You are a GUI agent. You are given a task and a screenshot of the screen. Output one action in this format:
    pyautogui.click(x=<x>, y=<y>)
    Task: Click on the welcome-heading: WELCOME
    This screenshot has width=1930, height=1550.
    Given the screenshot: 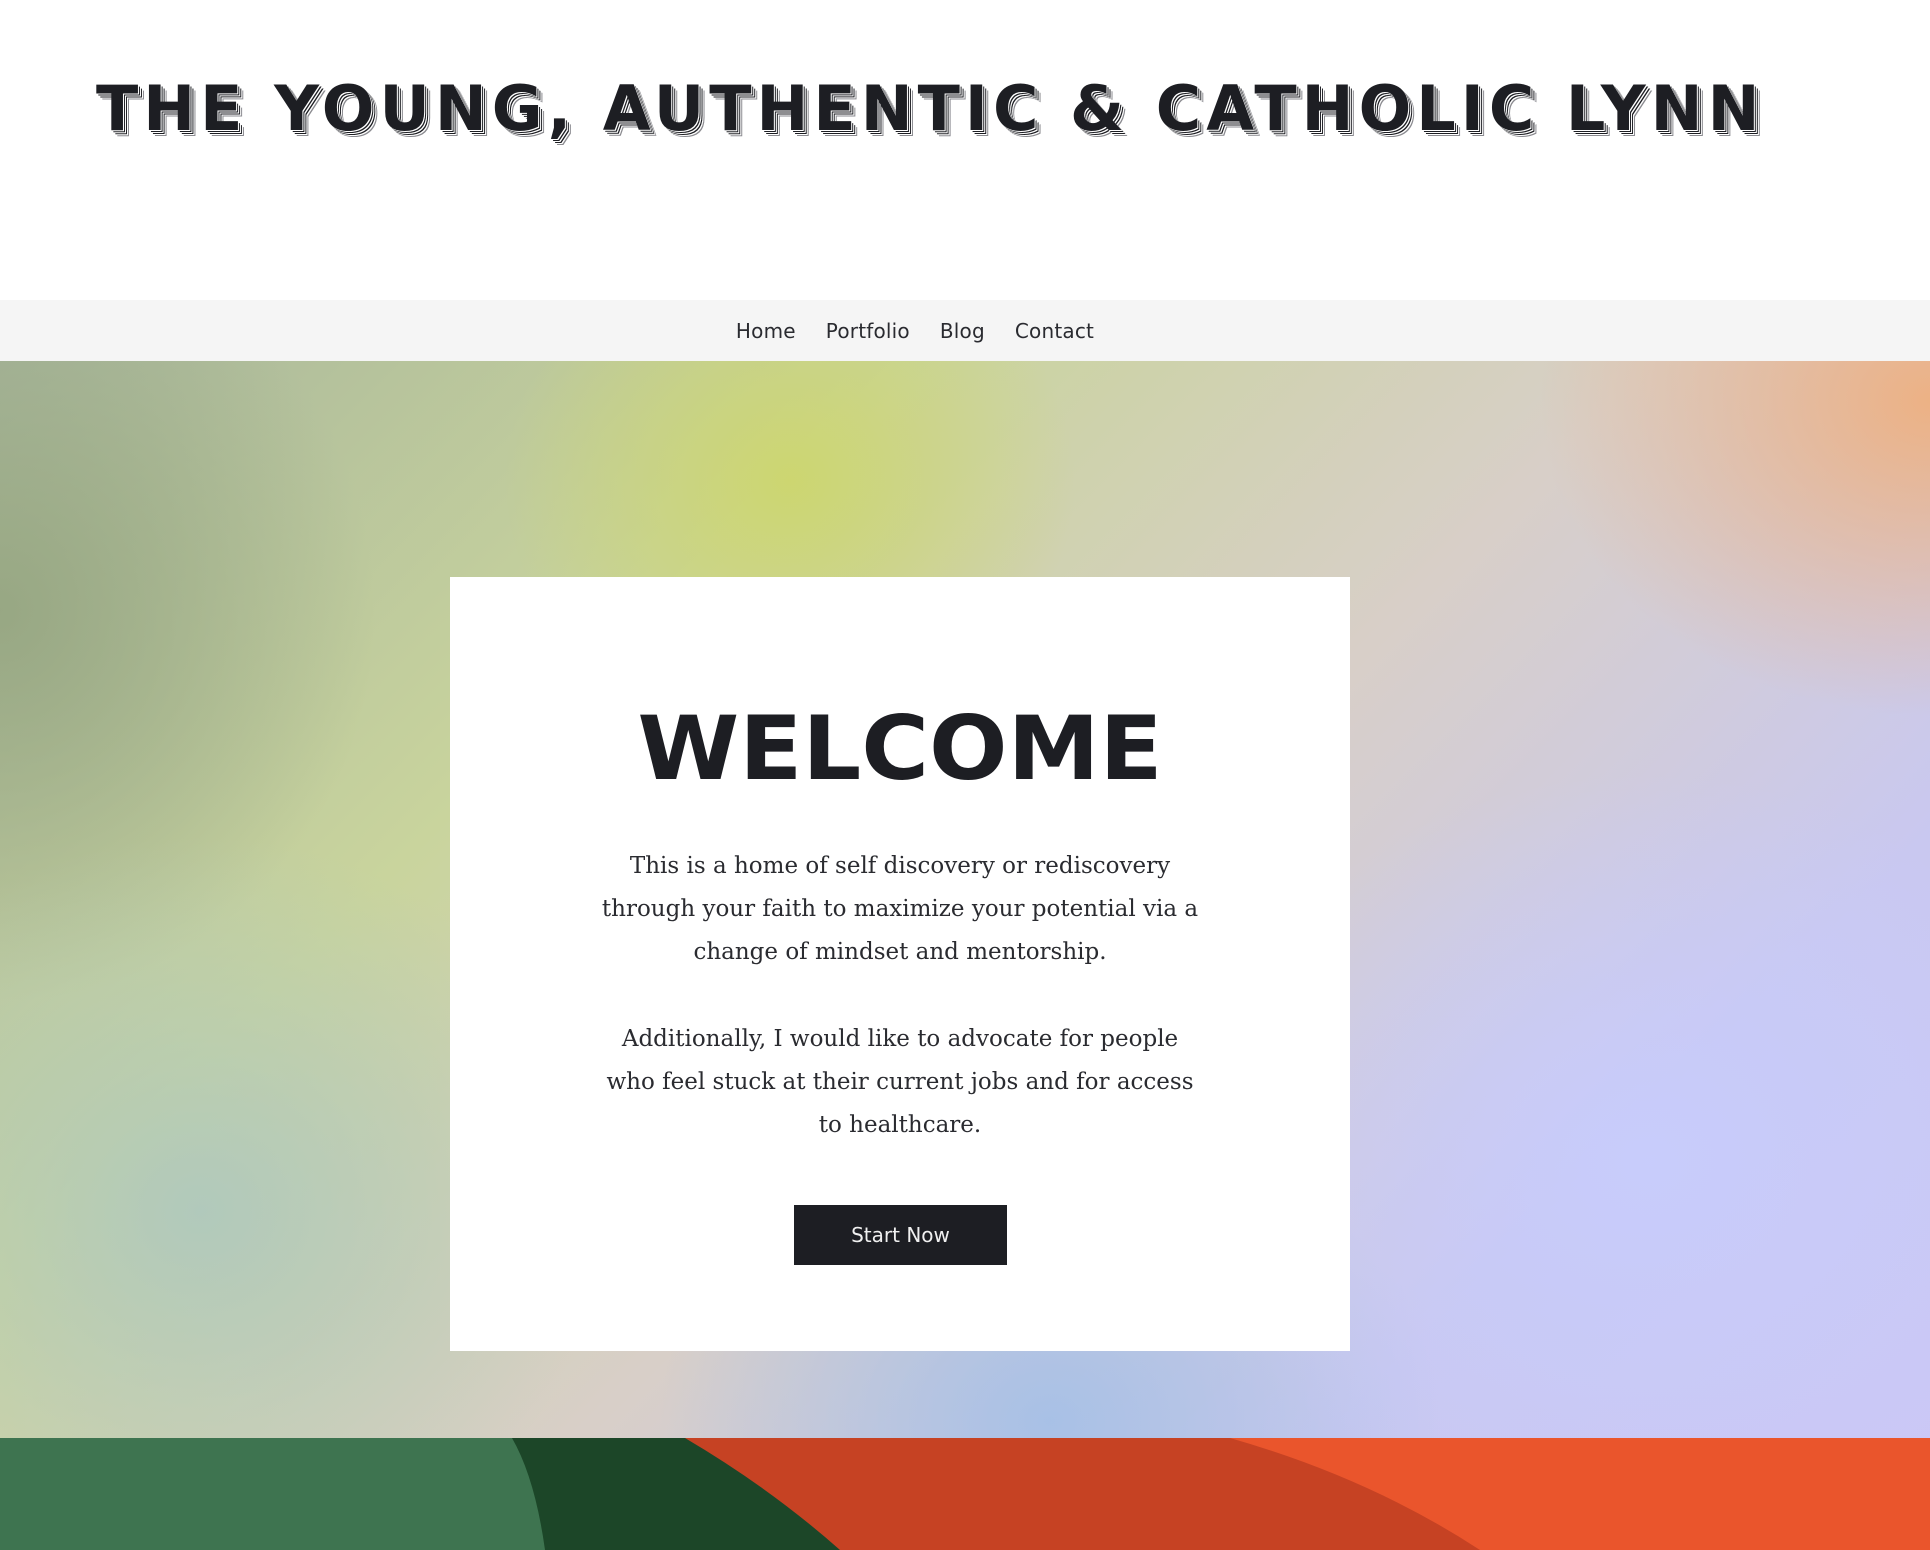 What is the action you would take?
    pyautogui.click(x=900, y=748)
    